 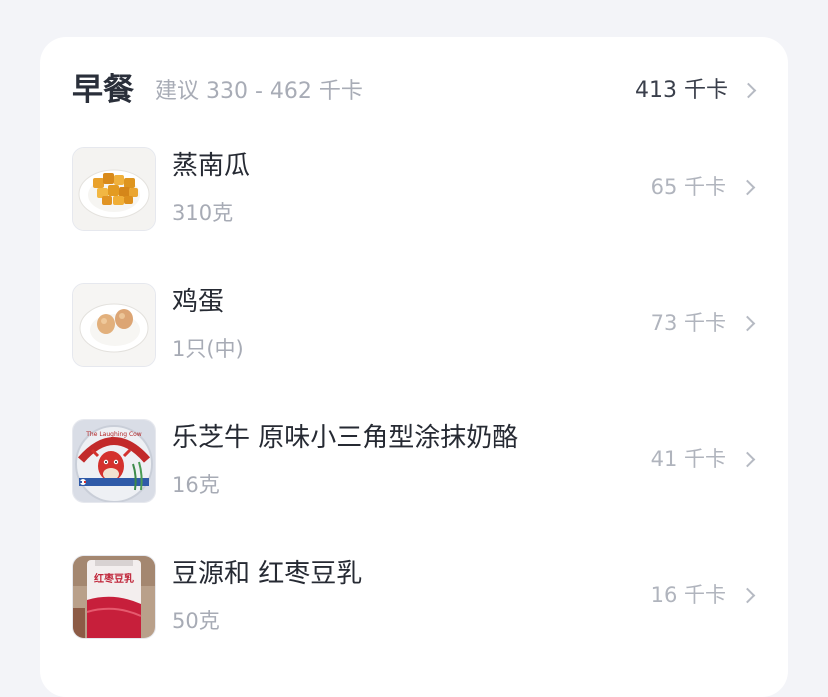 What do you see at coordinates (688, 323) in the screenshot?
I see `food-kcal: 73 千卡` at bounding box center [688, 323].